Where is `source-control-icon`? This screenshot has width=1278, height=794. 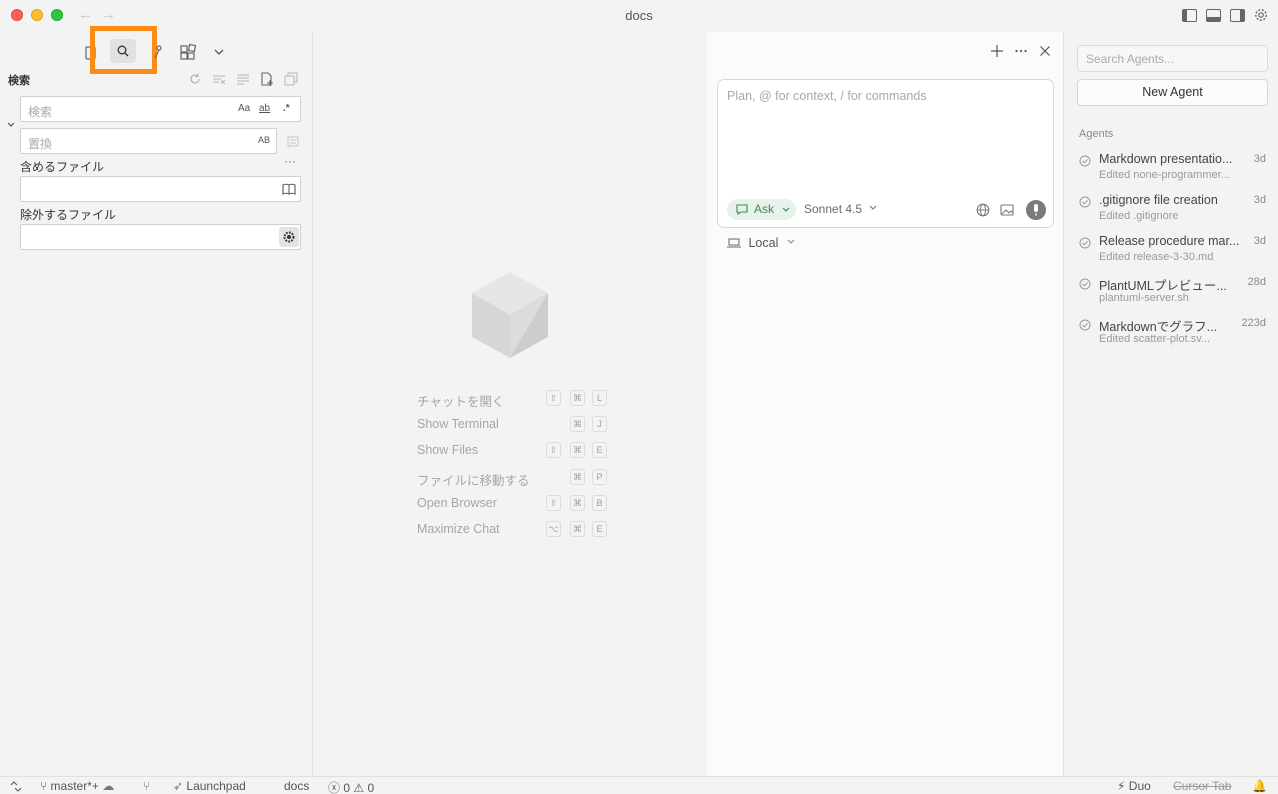 source-control-icon is located at coordinates (157, 52).